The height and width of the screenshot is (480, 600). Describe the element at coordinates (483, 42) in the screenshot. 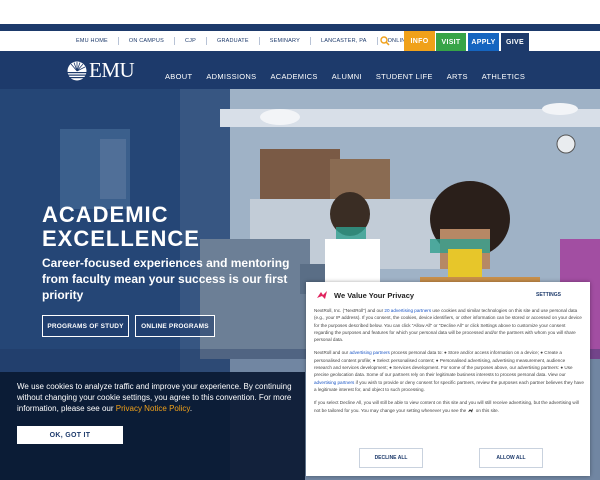

I see `apply-button: APPLY` at that location.